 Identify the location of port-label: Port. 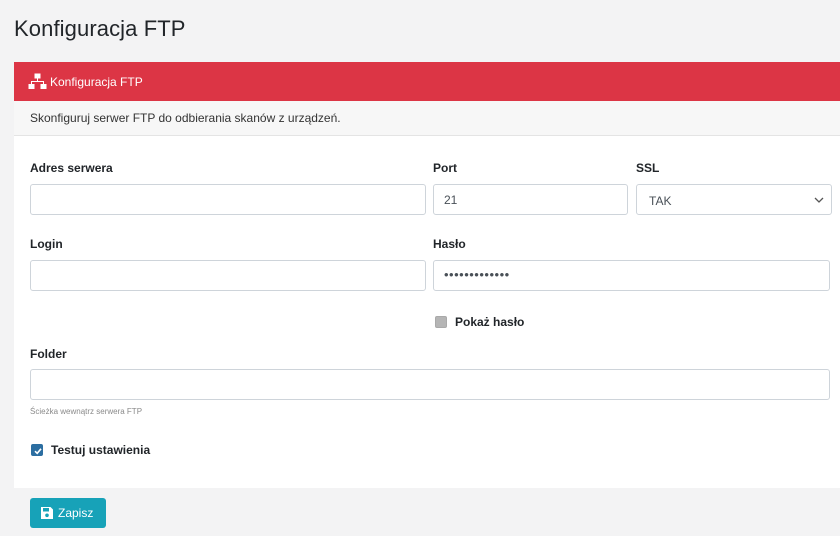
(445, 168).